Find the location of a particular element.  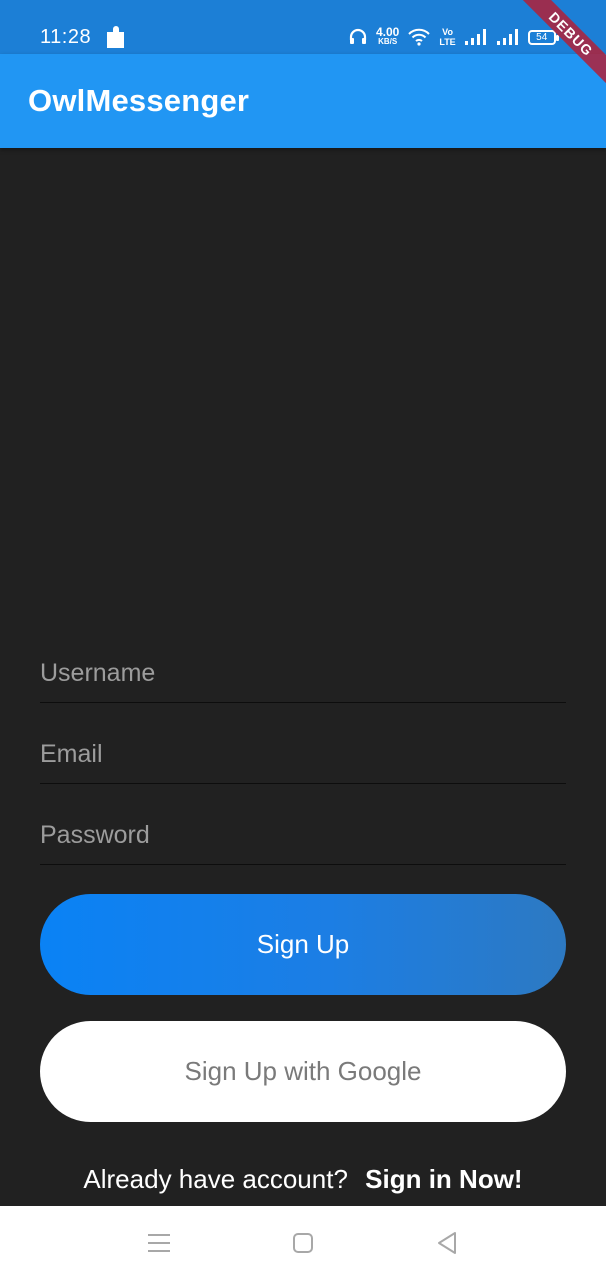

volte-icon: Vo LTE is located at coordinates (447, 37).